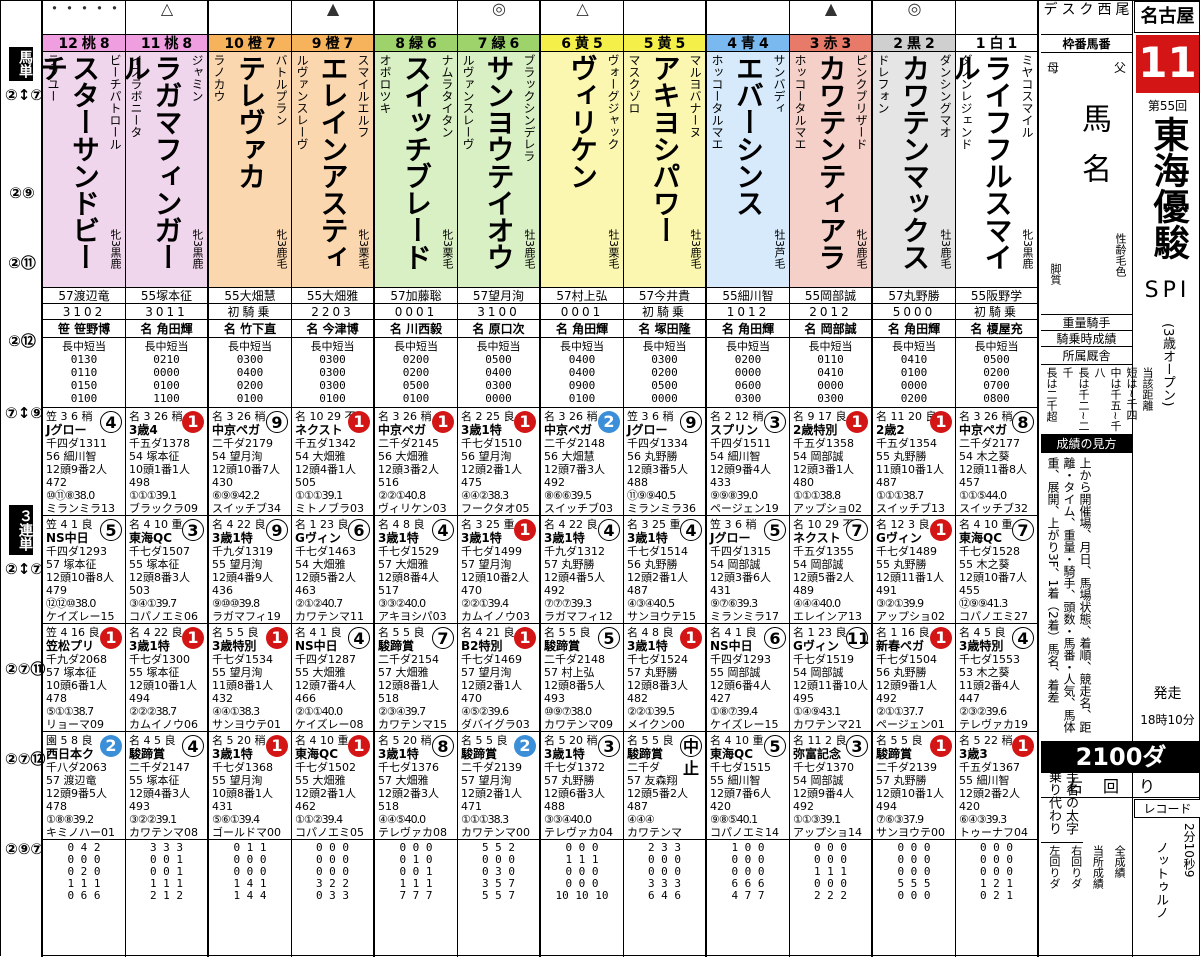 This screenshot has width=1200, height=957. Describe the element at coordinates (901, 564) in the screenshot. I see `race-jockey: 55 丸野勝` at that location.